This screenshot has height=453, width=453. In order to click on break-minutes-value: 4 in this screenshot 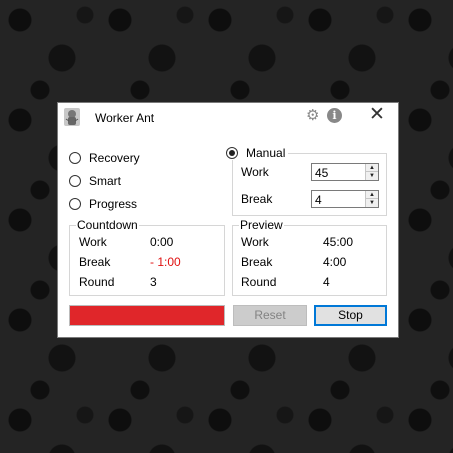, I will do `click(318, 200)`.